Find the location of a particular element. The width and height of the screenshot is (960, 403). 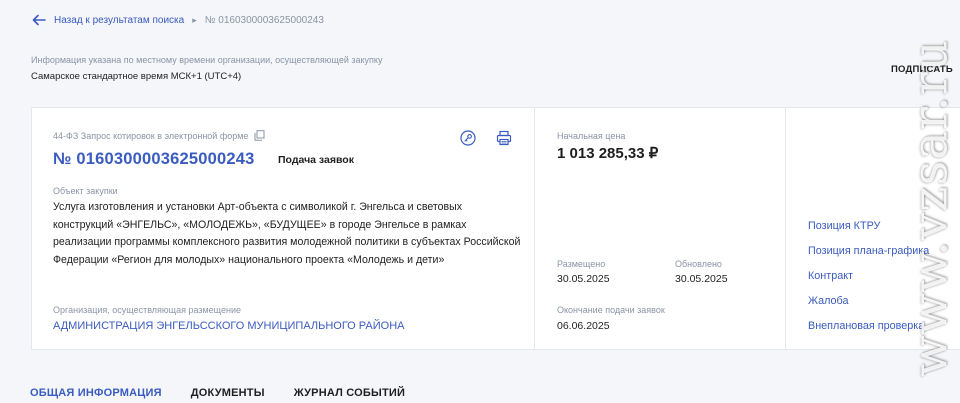

object-label: Объект закупки is located at coordinates (85, 191).